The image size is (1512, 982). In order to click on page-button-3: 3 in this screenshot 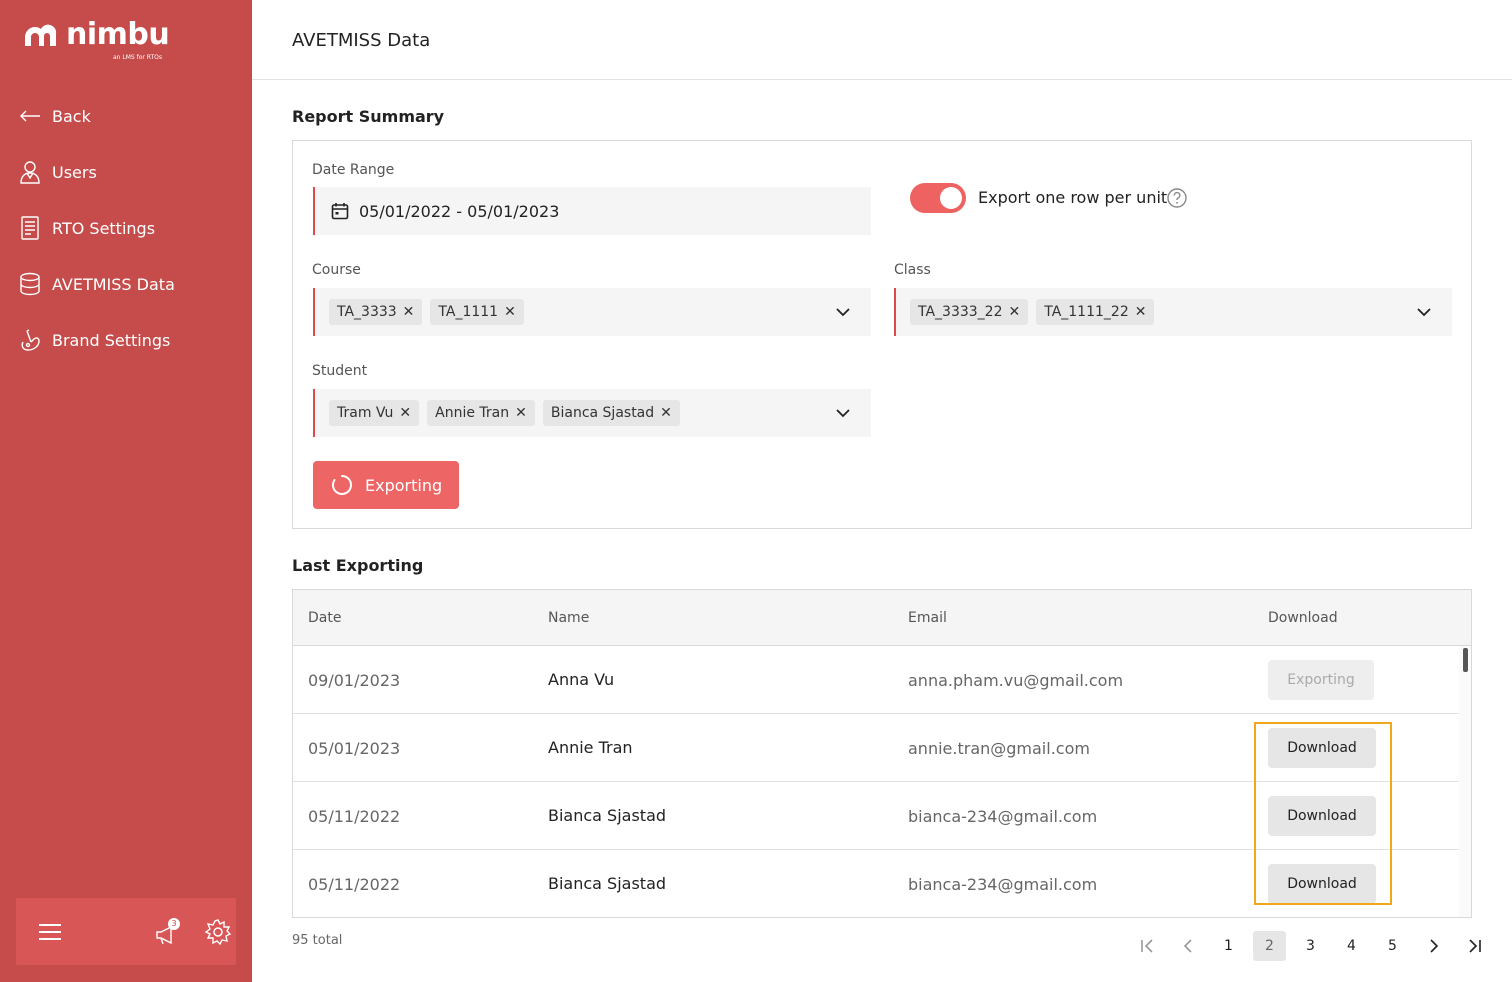, I will do `click(1310, 946)`.